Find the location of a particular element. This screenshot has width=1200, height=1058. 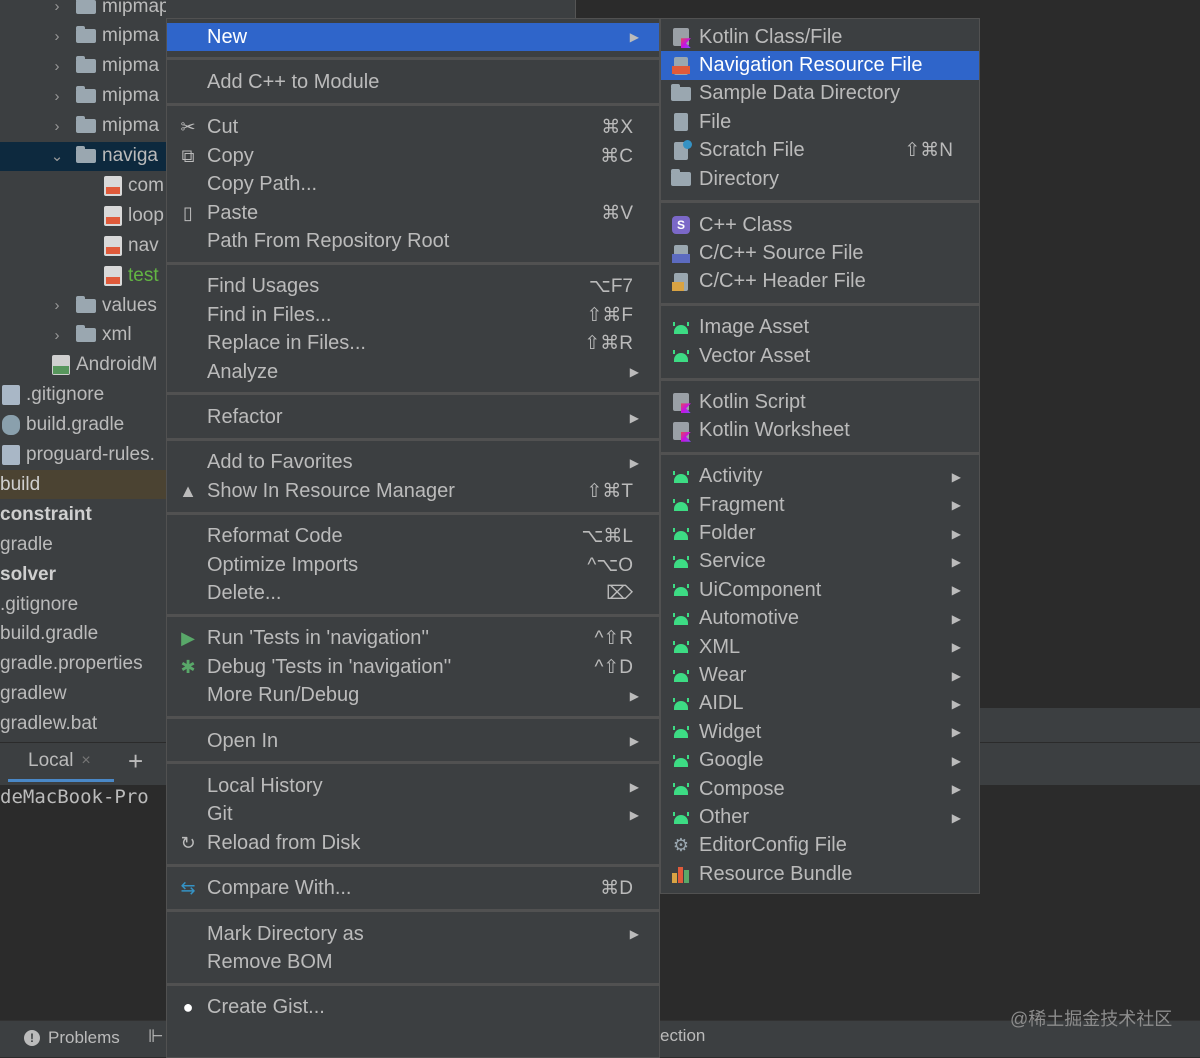

menu-item-run-tests-in-navigation: ▶ Run 'Tests in 'navigation'' ^⇧R is located at coordinates (413, 639).